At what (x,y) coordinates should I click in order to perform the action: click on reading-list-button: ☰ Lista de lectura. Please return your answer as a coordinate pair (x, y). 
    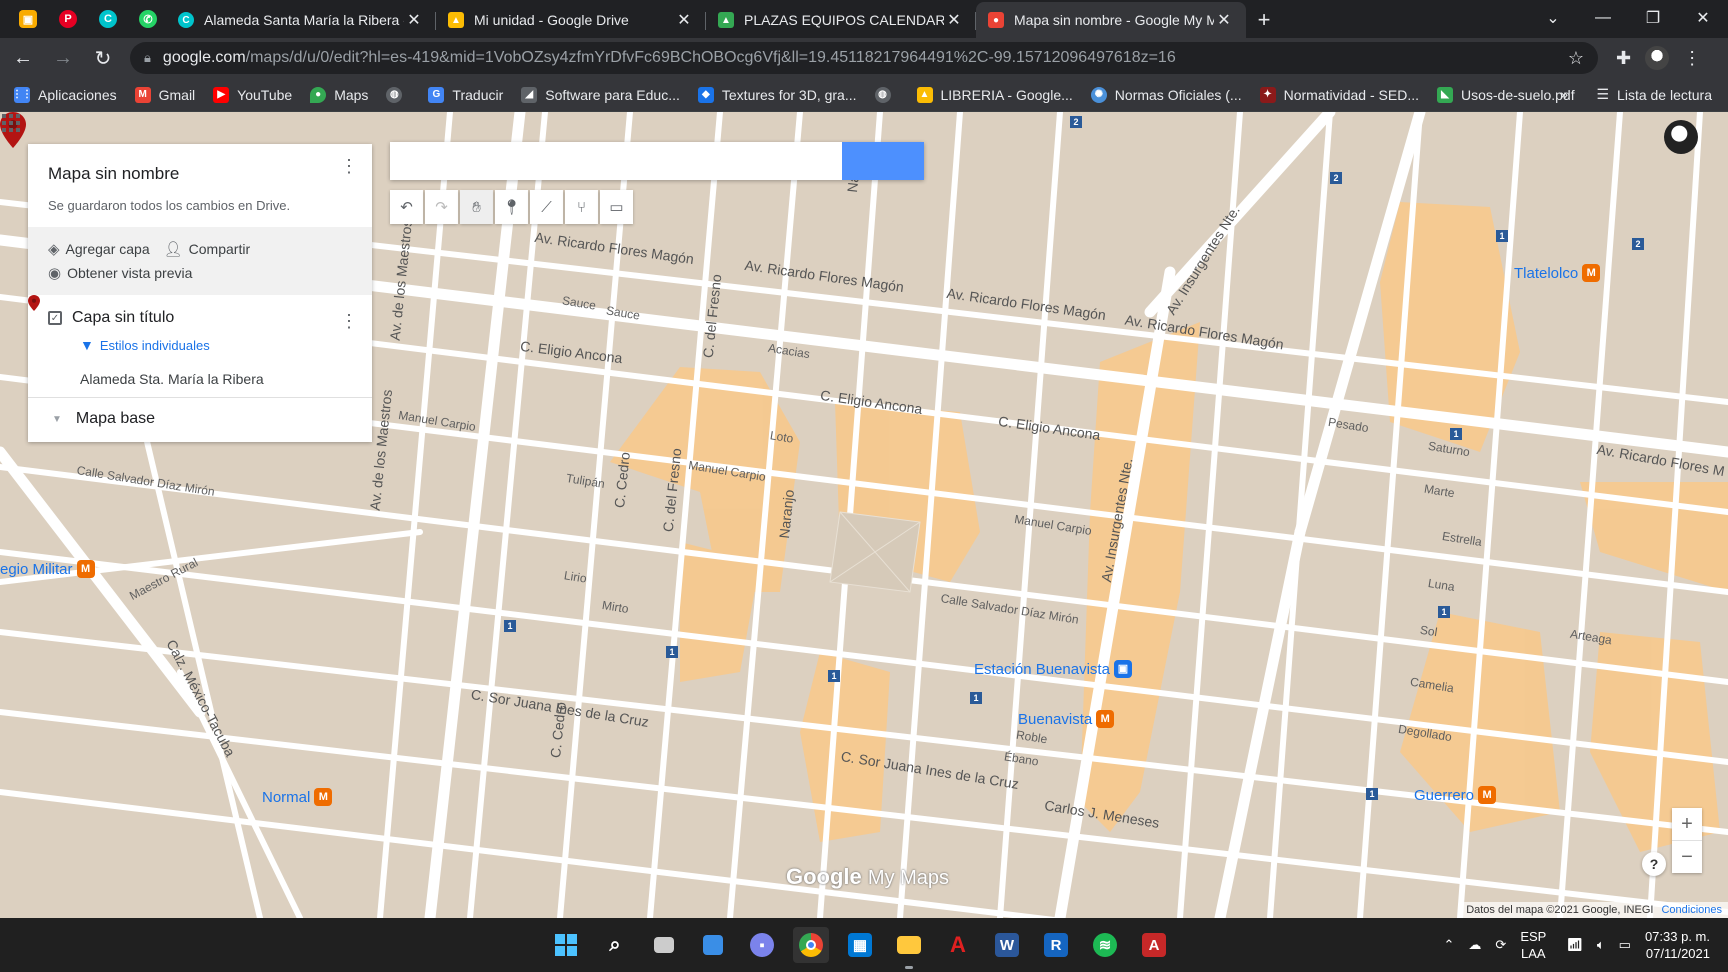
    Looking at the image, I should click on (1654, 94).